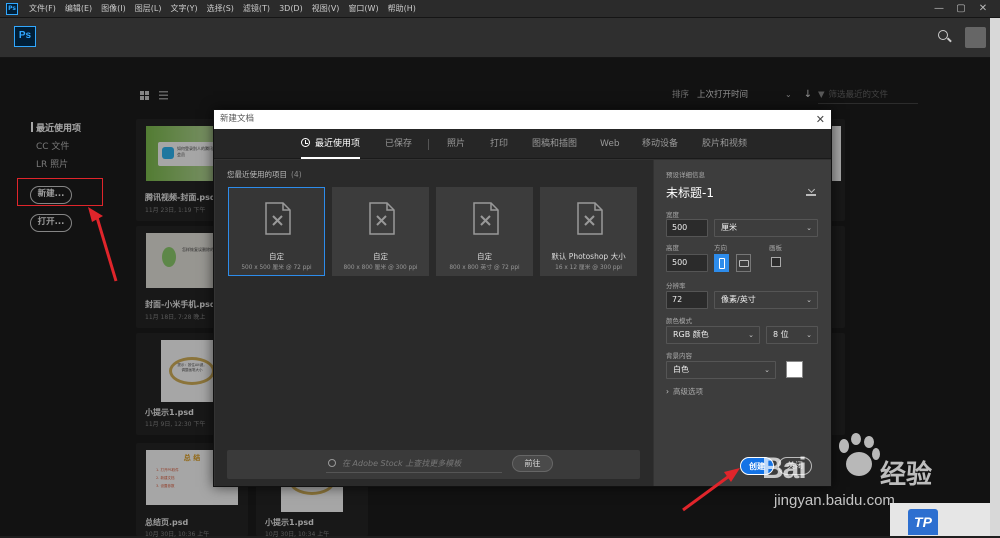 The image size is (1000, 538). I want to click on height-input: 500, so click(687, 263).